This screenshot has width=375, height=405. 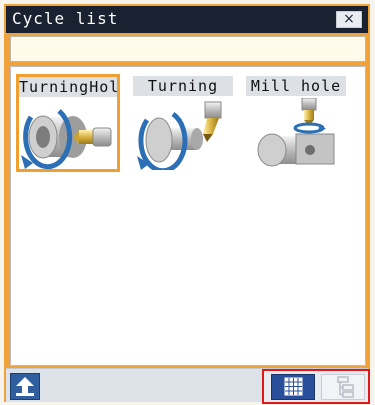 I want to click on back-button, so click(x=25, y=386).